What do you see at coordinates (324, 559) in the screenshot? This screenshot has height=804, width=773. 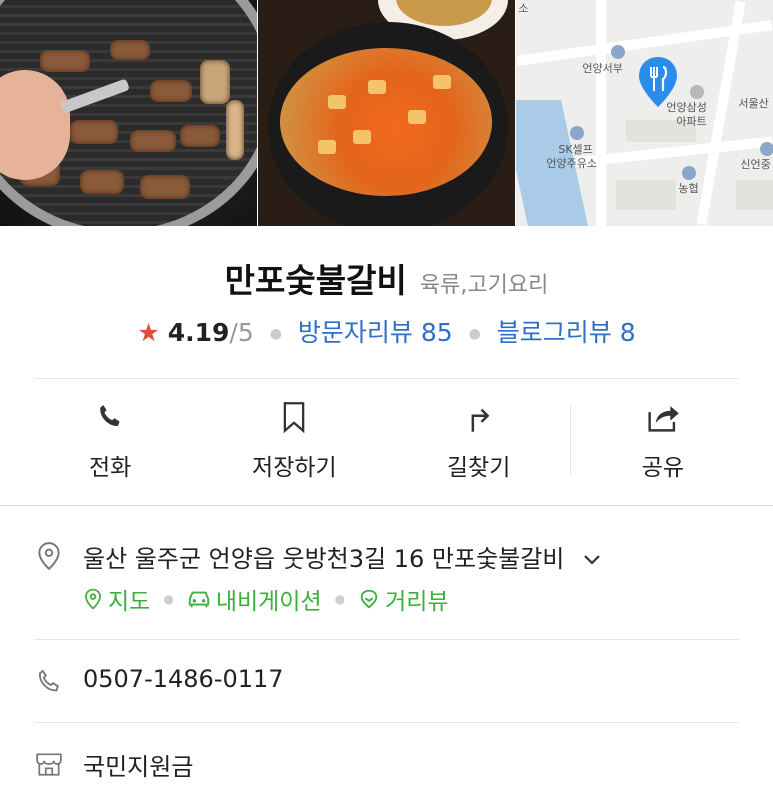 I see `address-value: 울산 울주군 언양읍 웃방천3길 16 만포숯불갈비` at bounding box center [324, 559].